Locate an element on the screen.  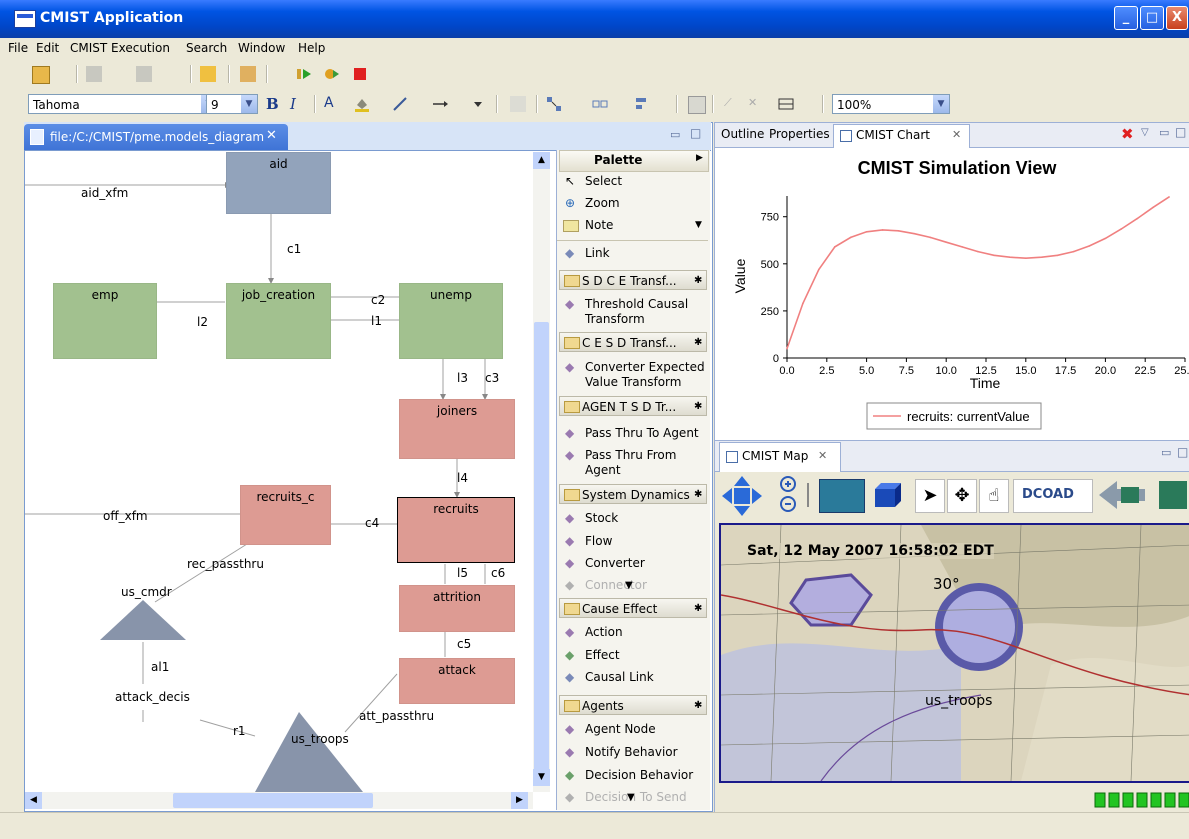
maximize-button: □ is located at coordinates (1152, 18).